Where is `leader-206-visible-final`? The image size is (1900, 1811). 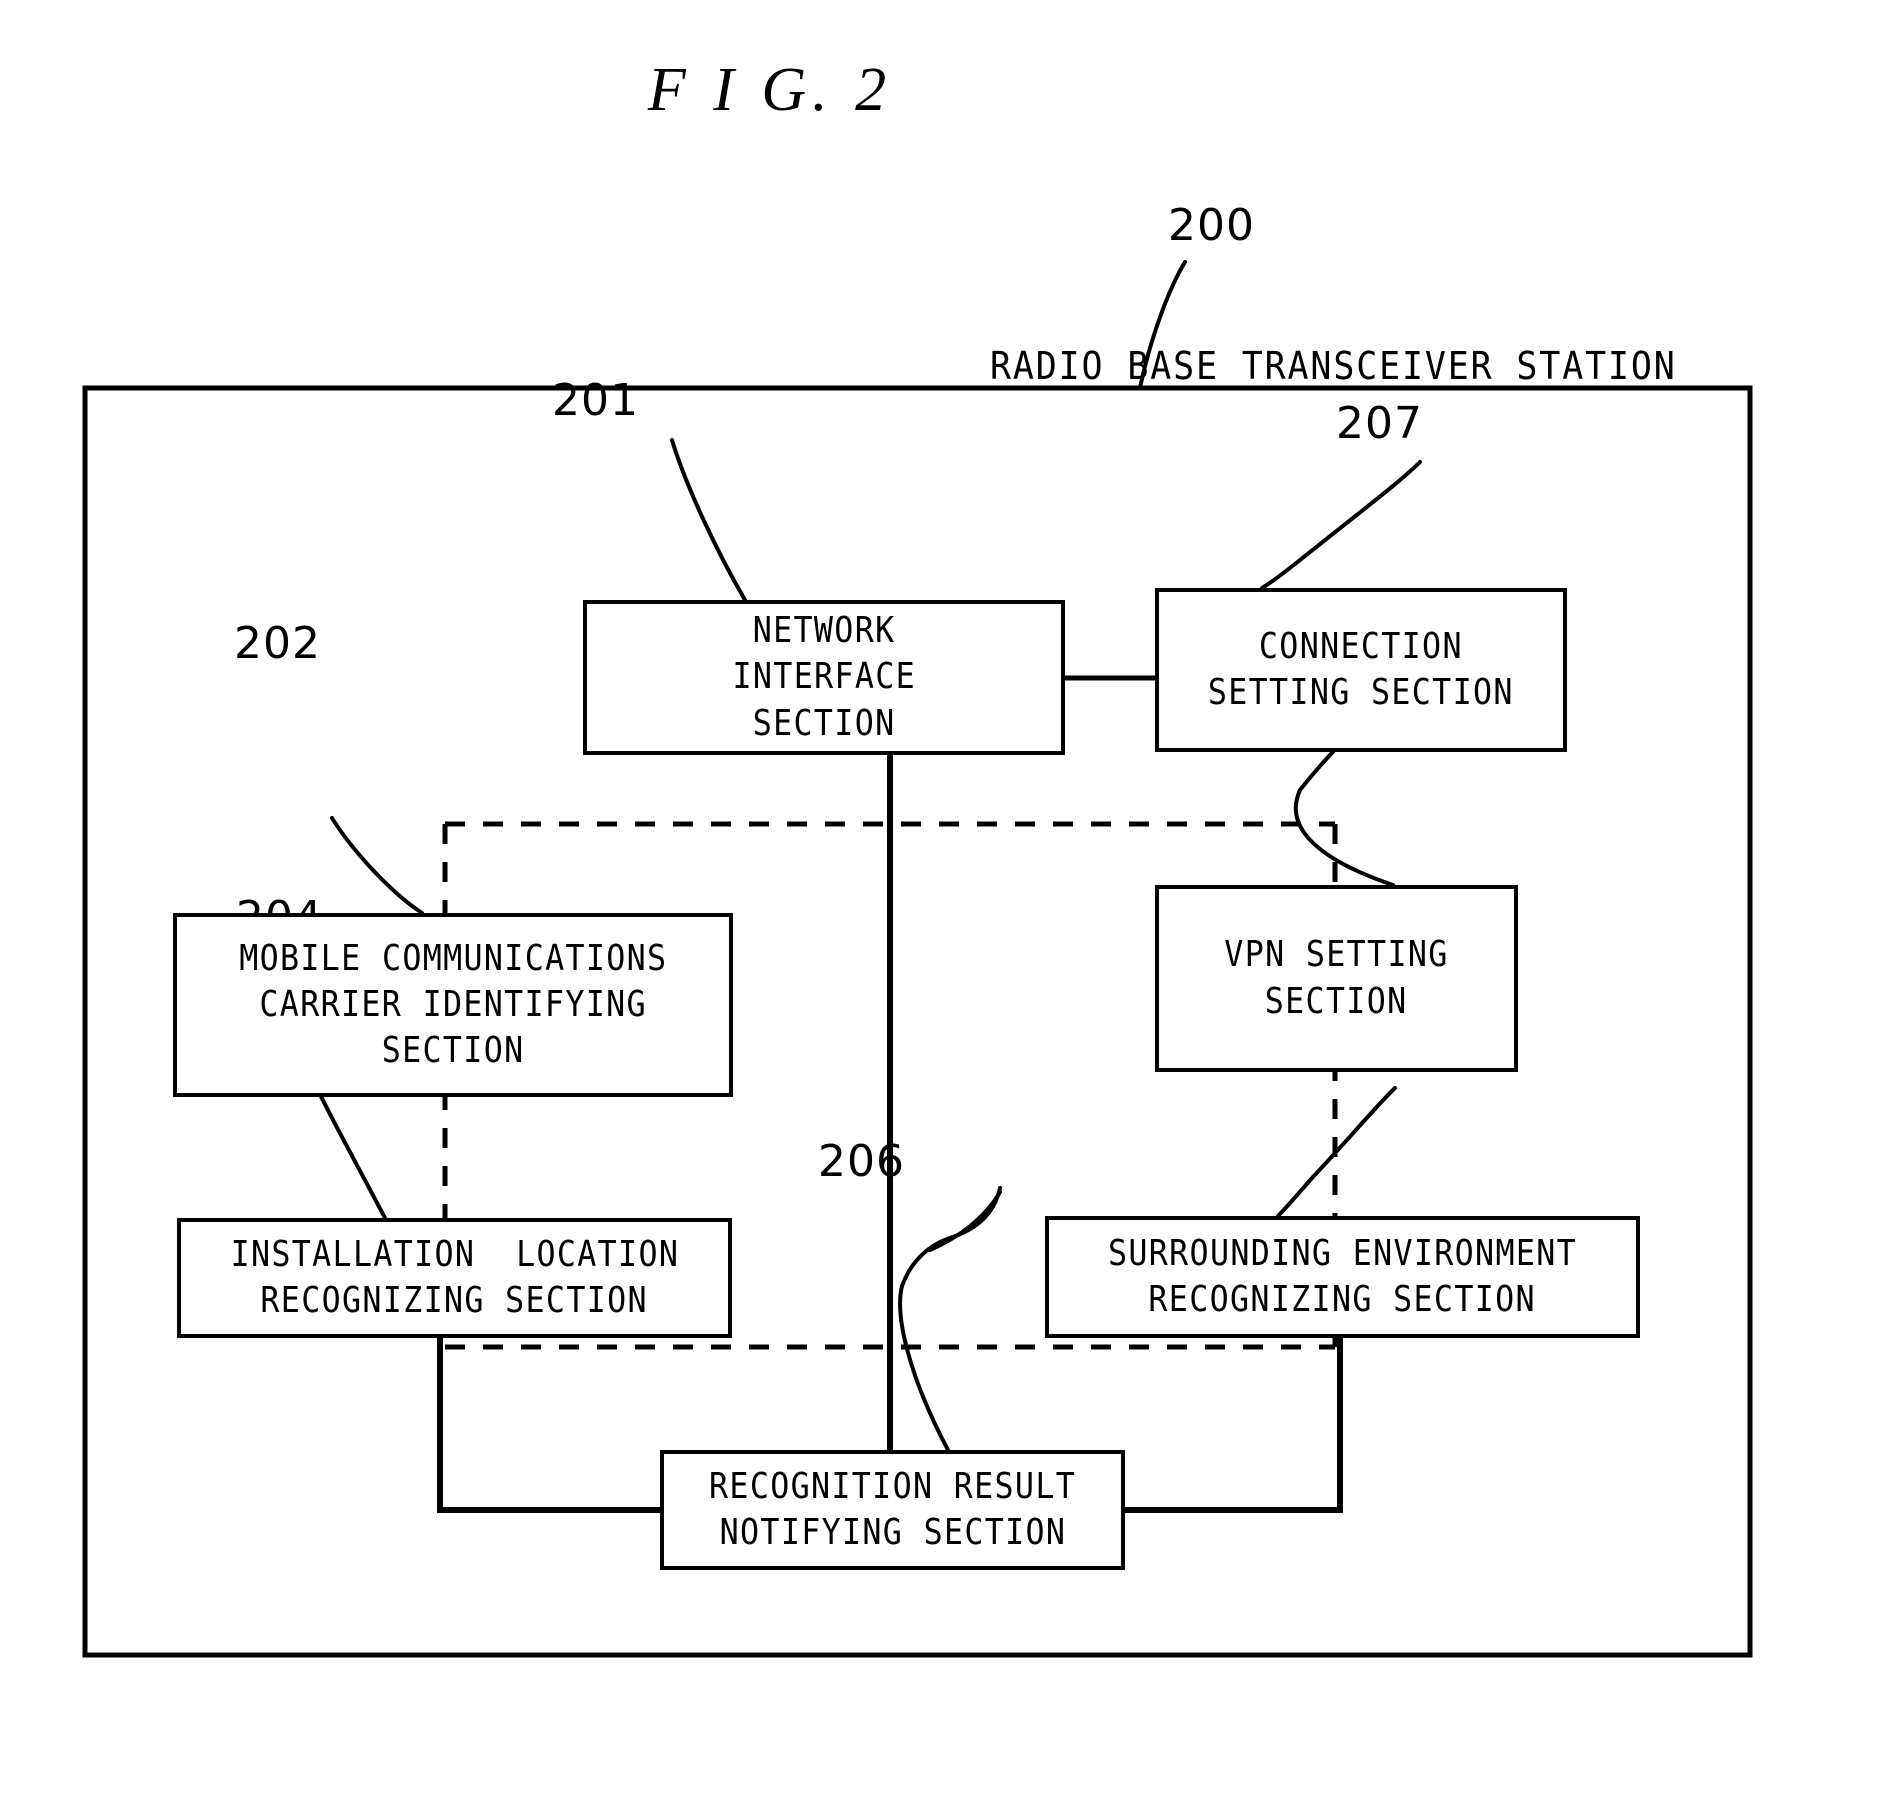 leader-206-visible-final is located at coordinates (953, 1320).